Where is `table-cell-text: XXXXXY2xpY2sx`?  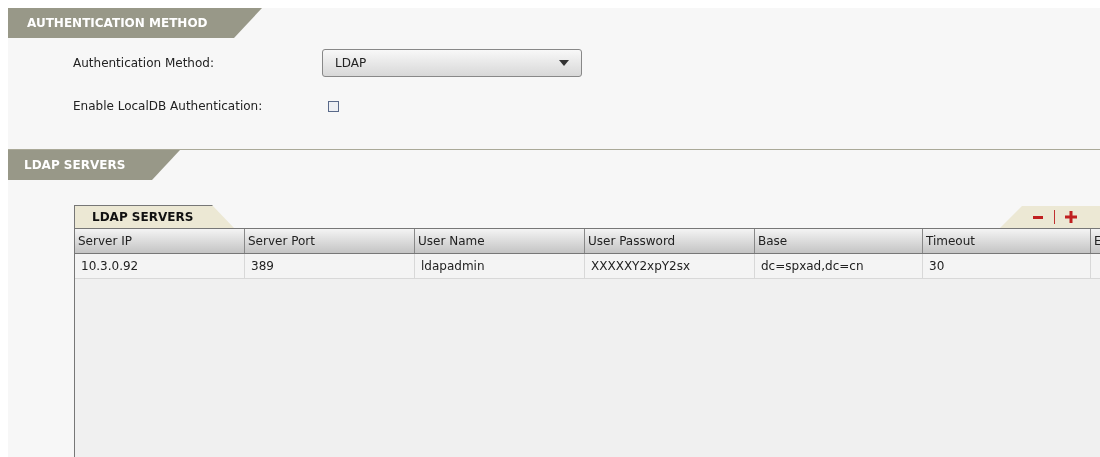
table-cell-text: XXXXXY2xpY2sx is located at coordinates (641, 266).